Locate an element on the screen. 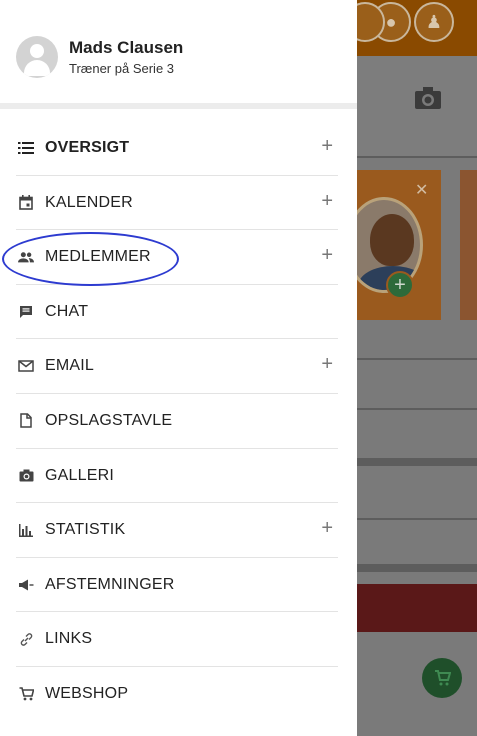 Image resolution: width=477 pixels, height=736 pixels. menu-item-label: EMAIL is located at coordinates (70, 366).